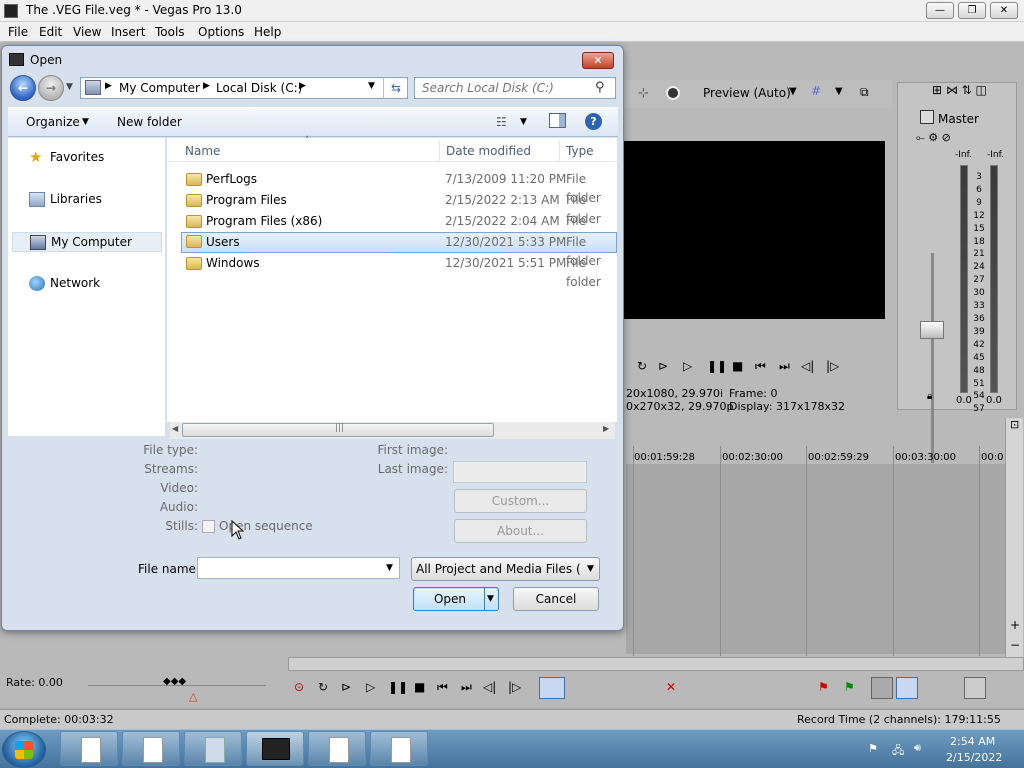  I want to click on cancel-button: Cancel, so click(556, 599).